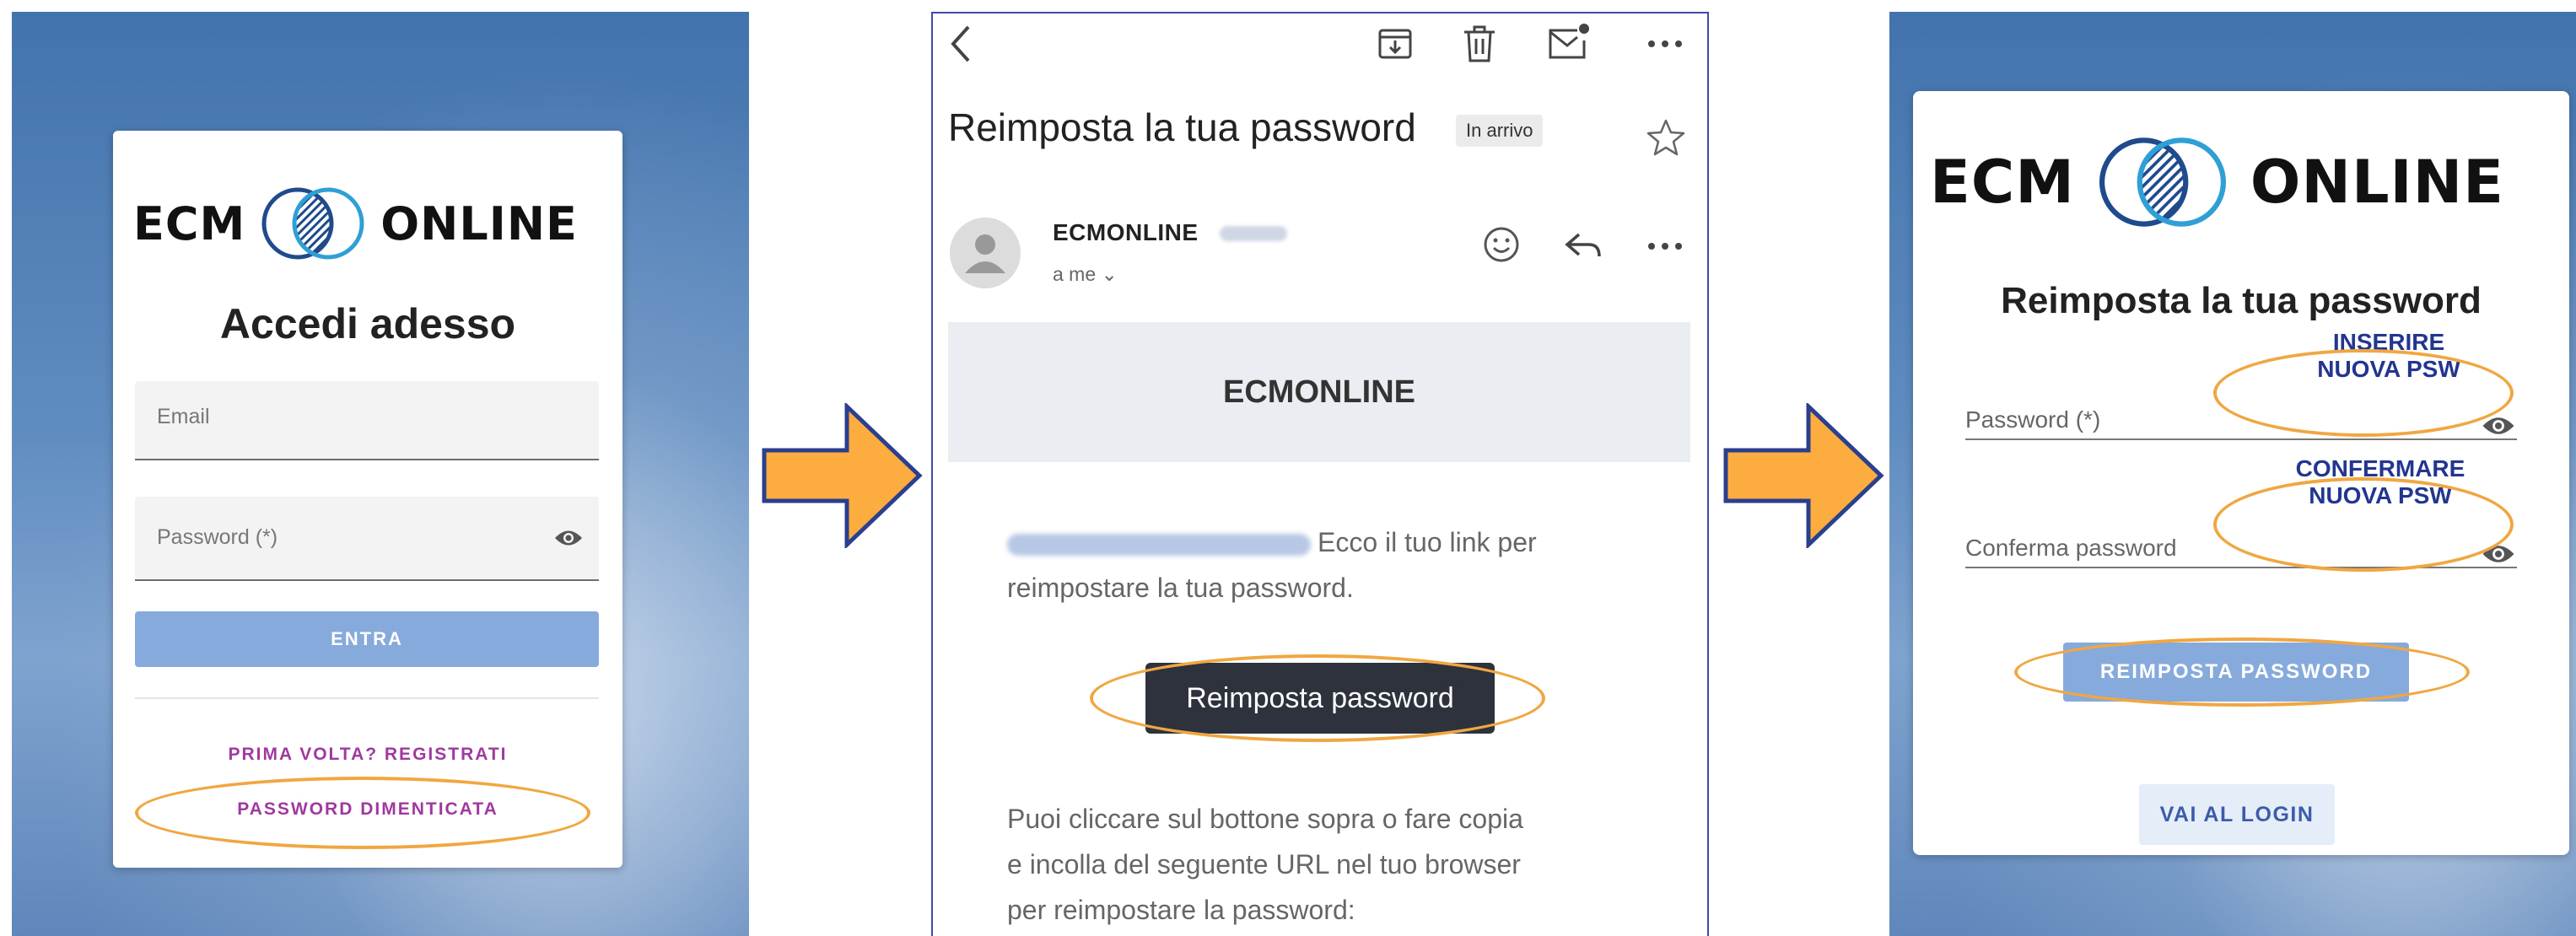  Describe the element at coordinates (1181, 910) in the screenshot. I see `instructions-line-3: per reimpostare la password:` at that location.